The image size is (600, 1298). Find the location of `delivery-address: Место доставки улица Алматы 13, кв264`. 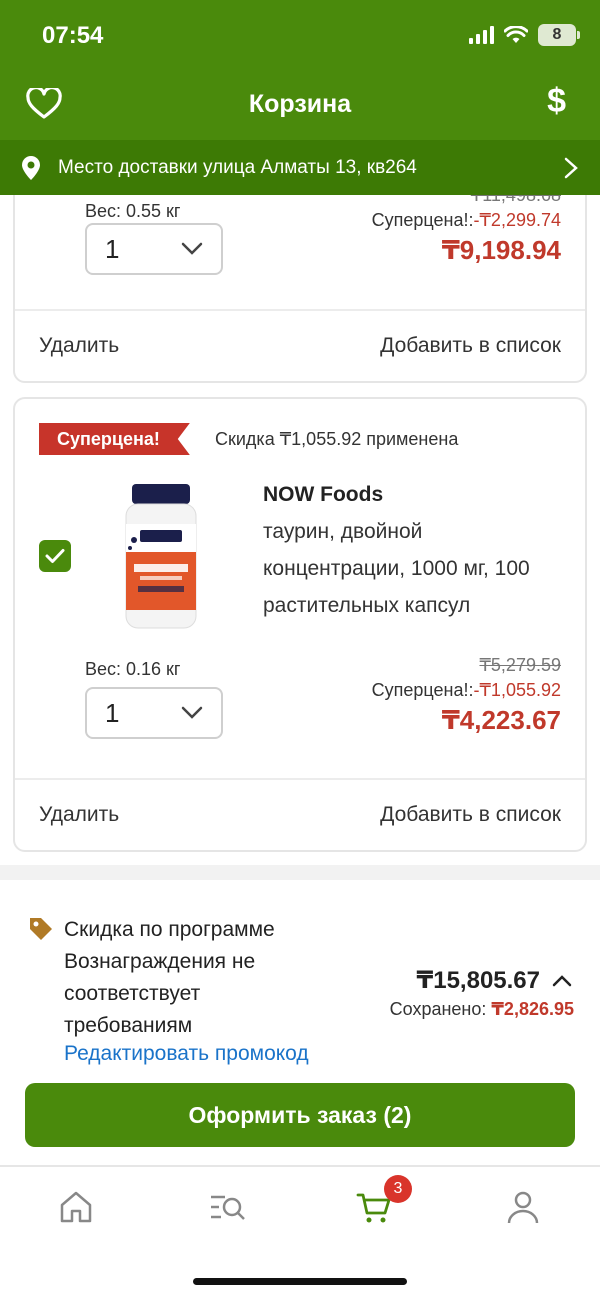

delivery-address: Место доставки улица Алматы 13, кв264 is located at coordinates (237, 167).